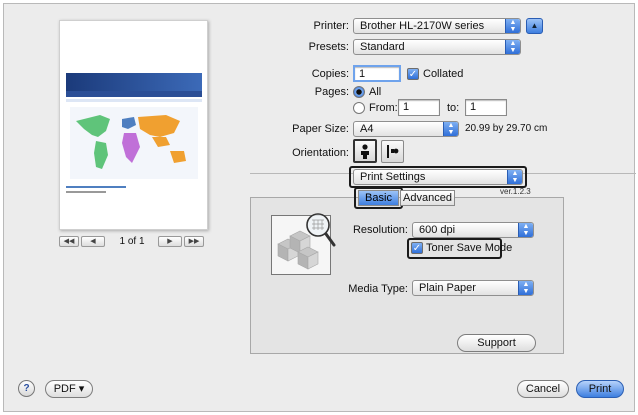  Describe the element at coordinates (447, 288) in the screenshot. I see `media-type-value: Plain Paper` at that location.